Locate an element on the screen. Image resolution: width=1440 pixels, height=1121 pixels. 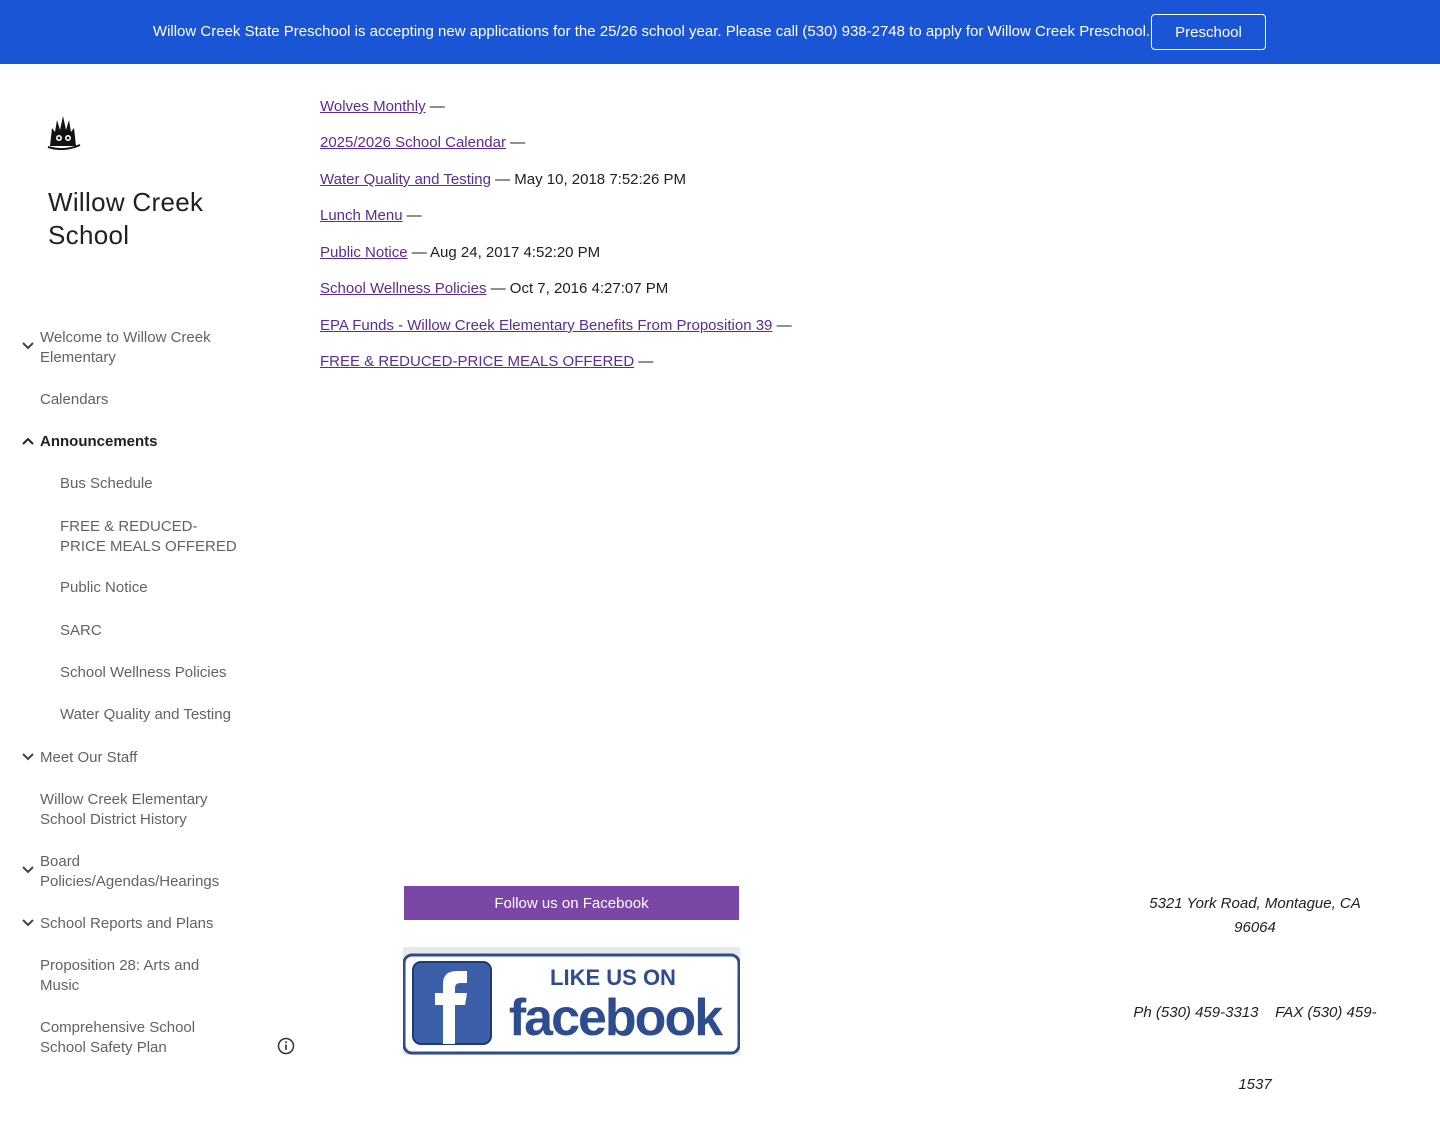
nav-label: PRICE MEALS OFFERED is located at coordinates (148, 546).